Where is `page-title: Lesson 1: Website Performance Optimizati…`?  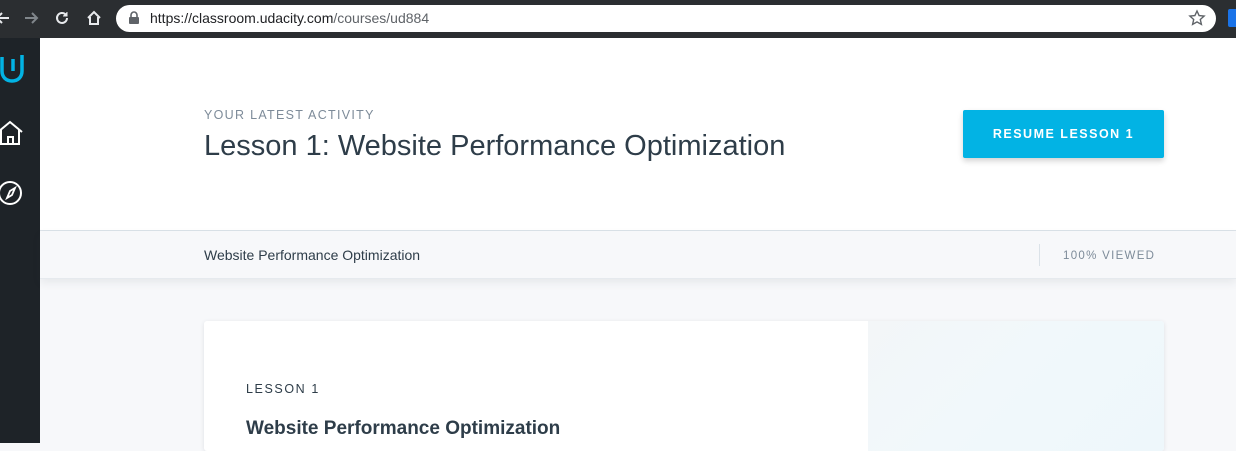 page-title: Lesson 1: Website Performance Optimizati… is located at coordinates (495, 146).